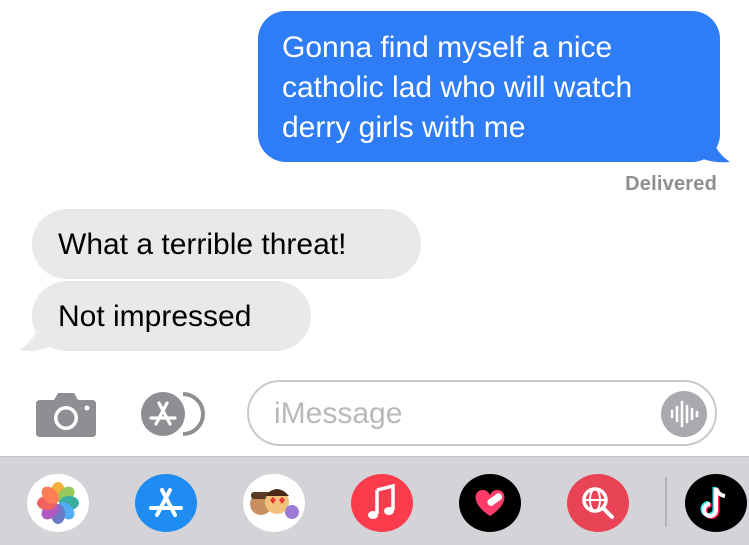 The height and width of the screenshot is (545, 749). What do you see at coordinates (338, 413) in the screenshot?
I see `imessage-placeholder: iMessage` at bounding box center [338, 413].